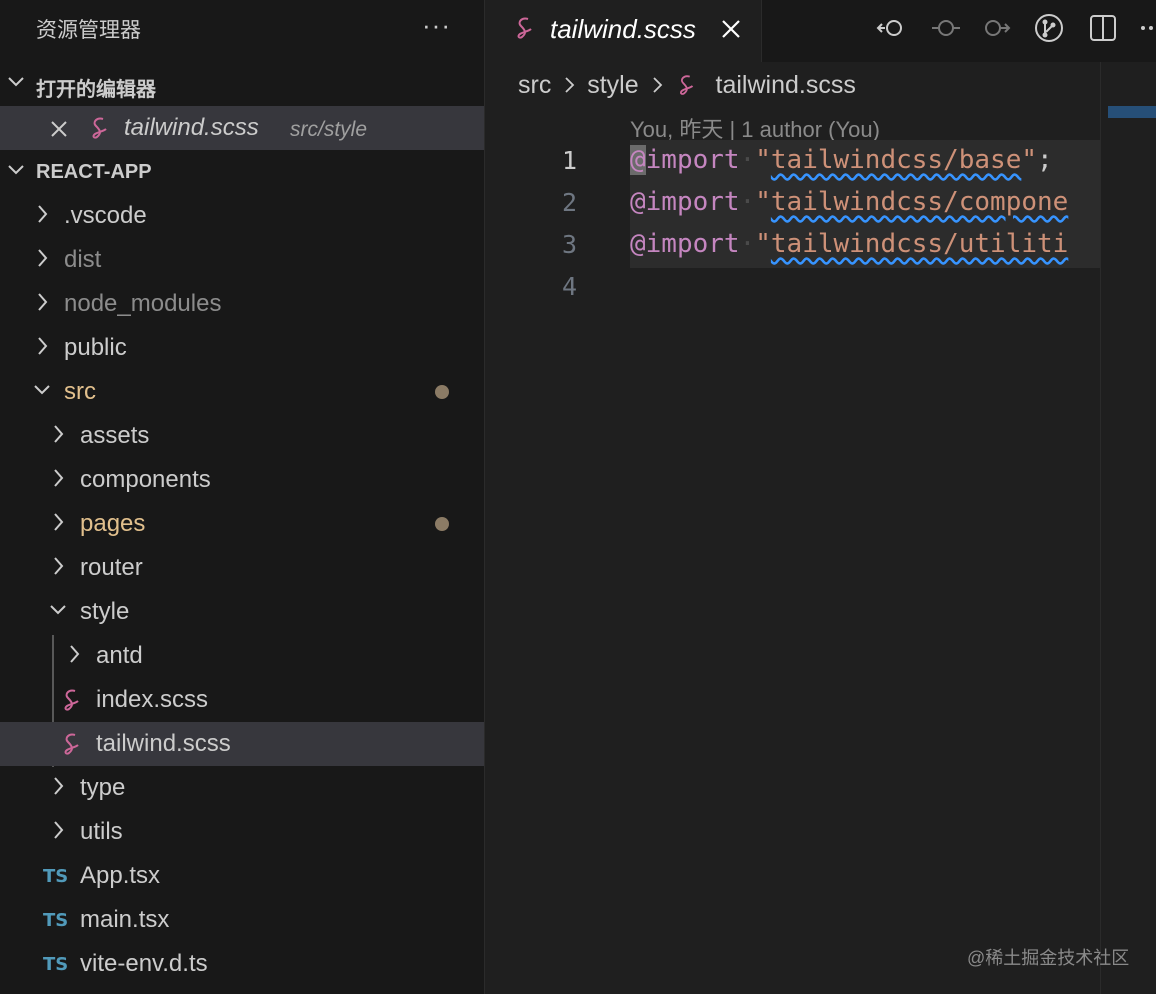 The image size is (1156, 994). I want to click on tree-item-dist: dist, so click(242, 260).